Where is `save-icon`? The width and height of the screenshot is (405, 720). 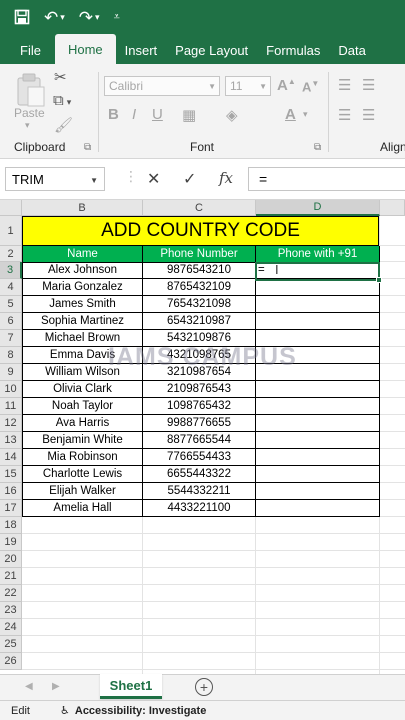 save-icon is located at coordinates (22, 17).